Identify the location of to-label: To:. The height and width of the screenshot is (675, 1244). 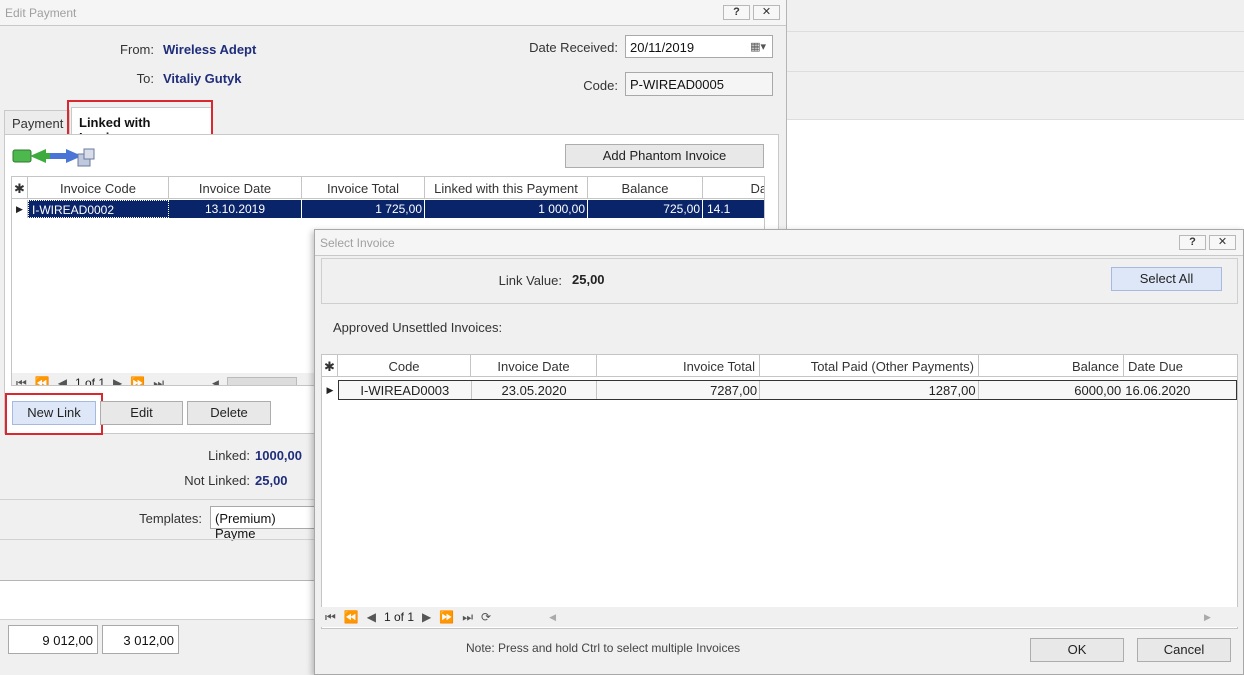
(145, 78).